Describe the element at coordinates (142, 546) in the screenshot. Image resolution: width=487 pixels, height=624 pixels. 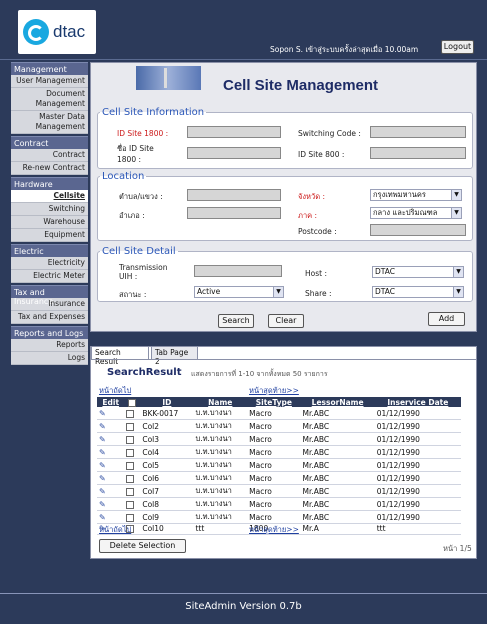
I see `delete-selection-button: Delete Selection` at that location.